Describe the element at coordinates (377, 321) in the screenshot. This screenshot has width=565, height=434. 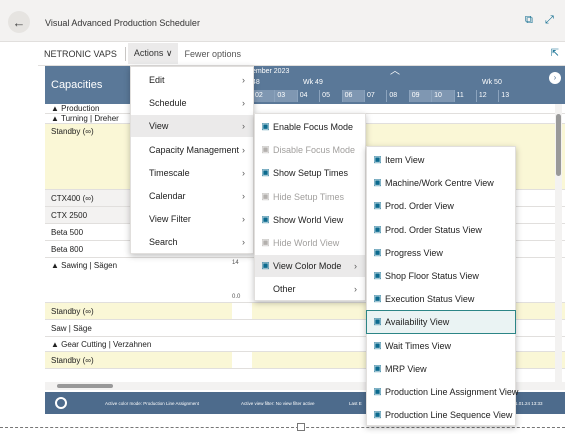
I see `availability-icon: ▣` at that location.